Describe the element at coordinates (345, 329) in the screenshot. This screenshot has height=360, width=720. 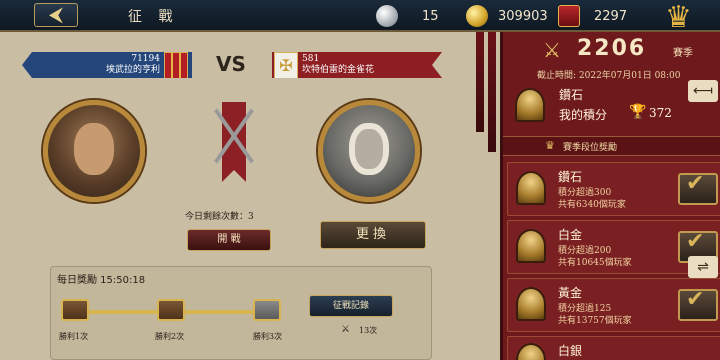
I see `crossed-swords-small-icon: ⚔` at that location.